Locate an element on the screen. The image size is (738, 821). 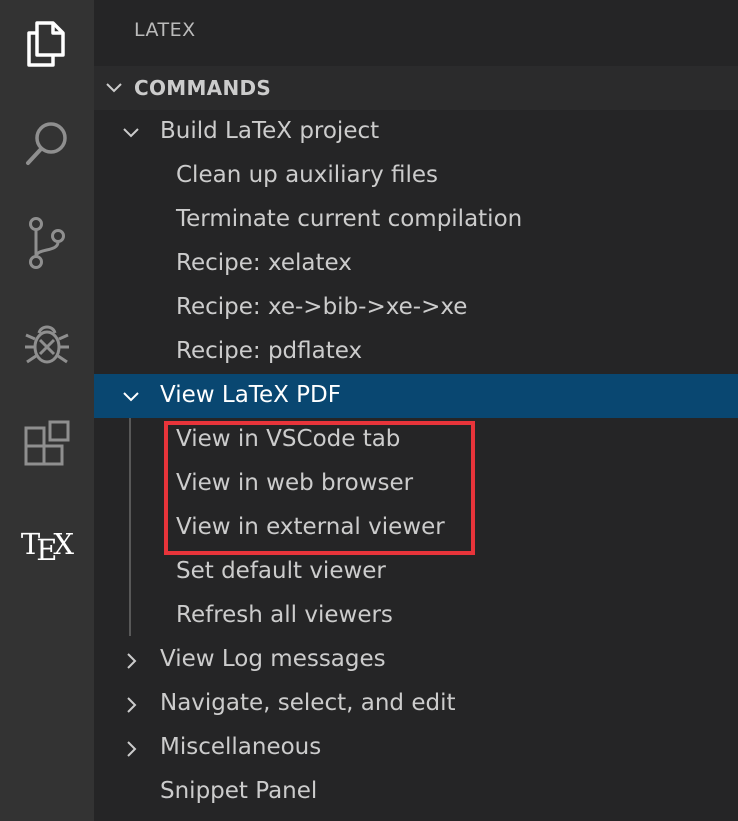
tree-item-build-latex-project: Build LaTeX project is located at coordinates (416, 132).